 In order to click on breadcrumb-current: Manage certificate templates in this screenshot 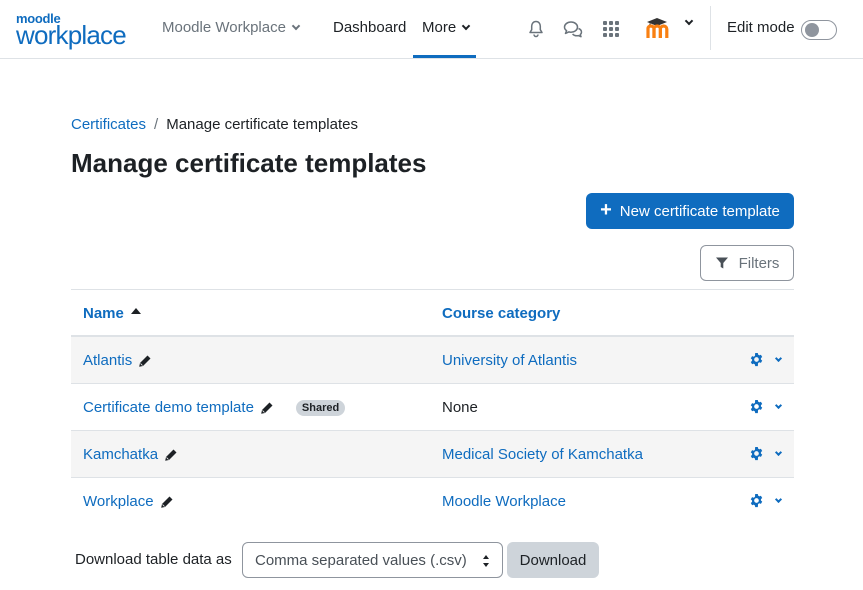, I will do `click(262, 124)`.